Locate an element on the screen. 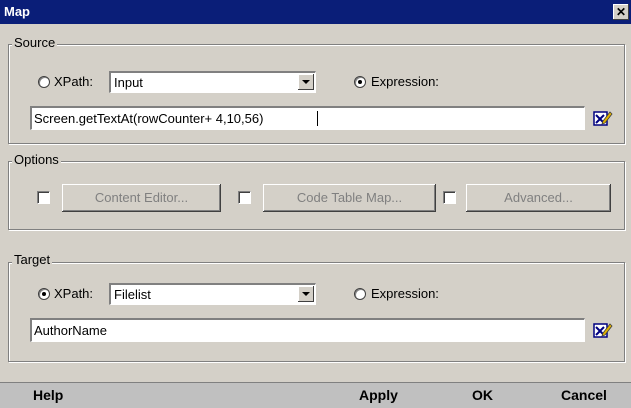  target-xpath-label: XPath: is located at coordinates (74, 293).